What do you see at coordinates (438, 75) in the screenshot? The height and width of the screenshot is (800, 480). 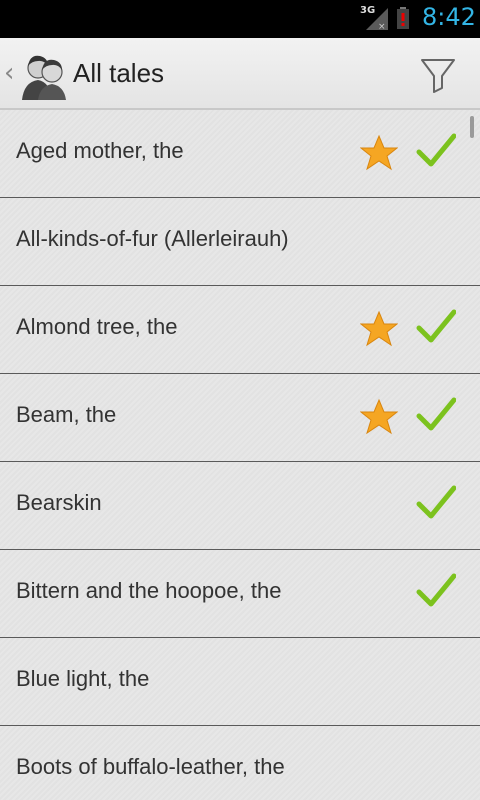 I see `filter-icon` at bounding box center [438, 75].